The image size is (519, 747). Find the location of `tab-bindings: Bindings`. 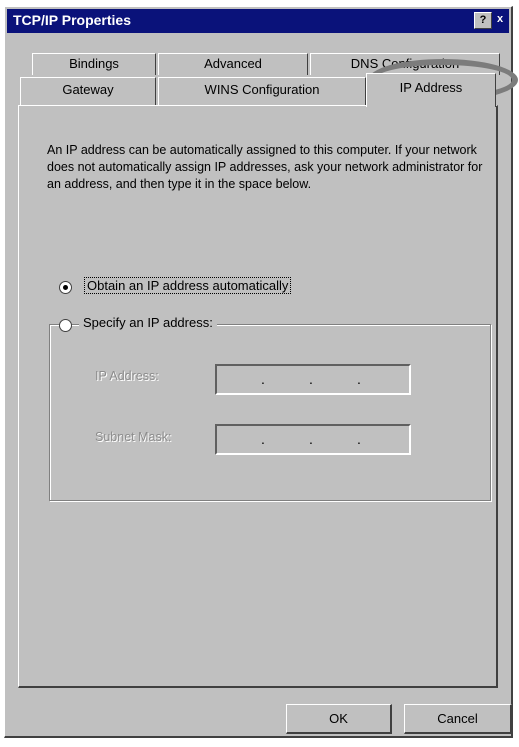

tab-bindings: Bindings is located at coordinates (94, 64).